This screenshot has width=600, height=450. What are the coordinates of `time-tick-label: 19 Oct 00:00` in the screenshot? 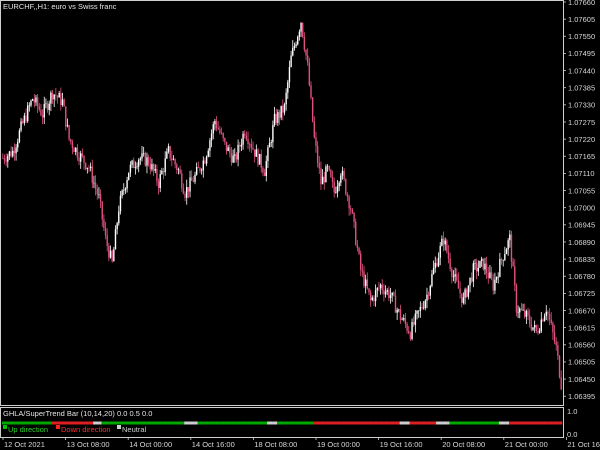 It's located at (338, 444).